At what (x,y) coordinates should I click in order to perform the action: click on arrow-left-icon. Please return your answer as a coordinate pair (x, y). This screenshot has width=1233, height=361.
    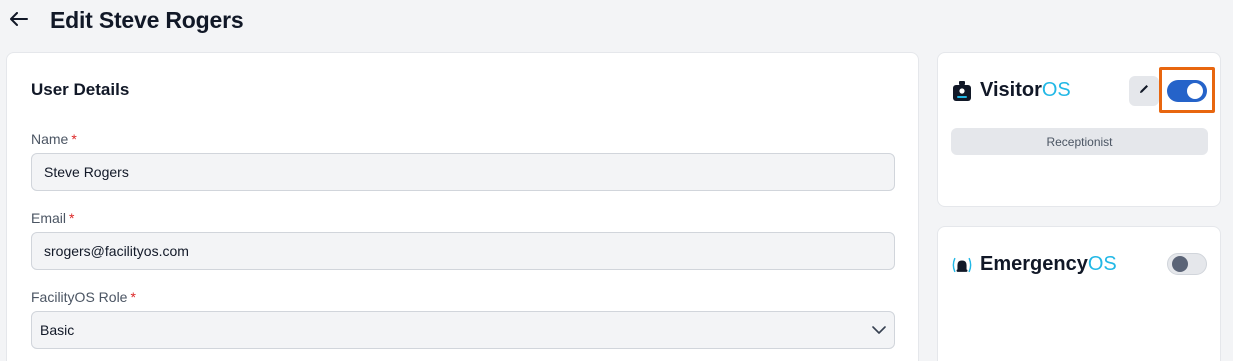
    Looking at the image, I should click on (19, 21).